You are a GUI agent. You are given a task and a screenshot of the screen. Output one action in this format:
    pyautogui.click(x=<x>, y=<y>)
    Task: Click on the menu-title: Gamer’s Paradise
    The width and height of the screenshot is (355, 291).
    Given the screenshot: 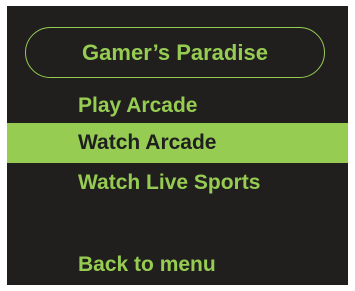 What is the action you would take?
    pyautogui.click(x=175, y=52)
    